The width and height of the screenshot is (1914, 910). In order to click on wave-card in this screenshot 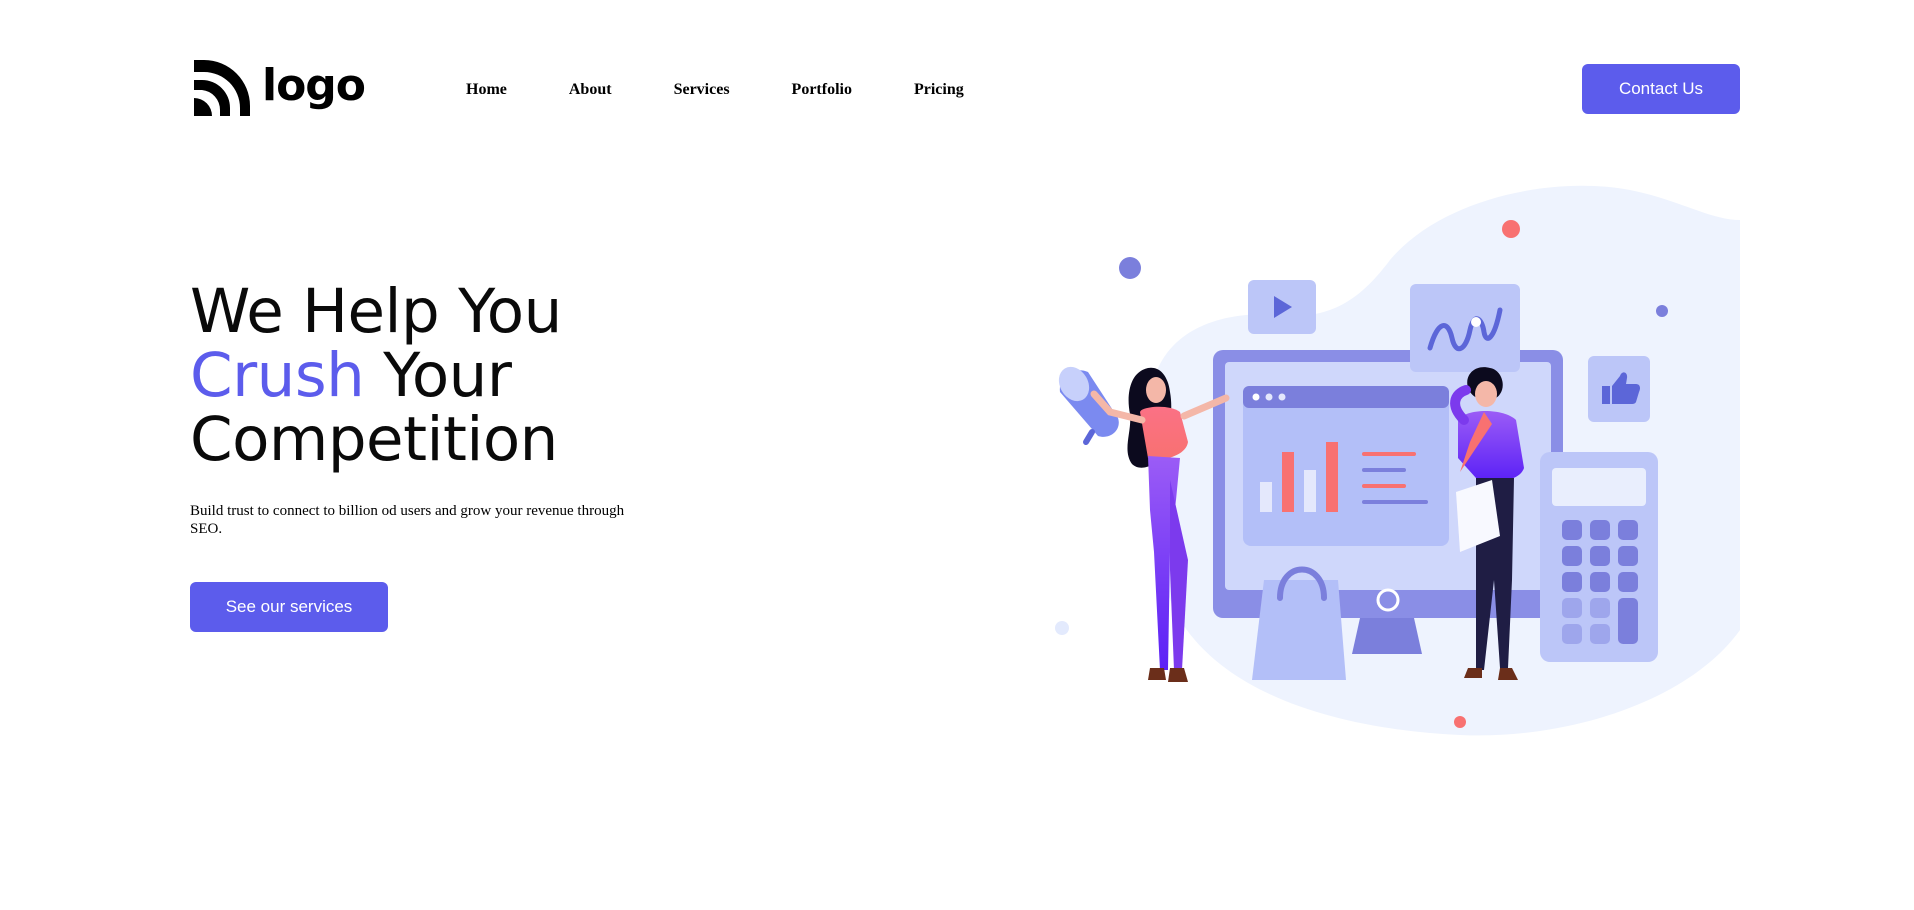, I will do `click(1465, 328)`.